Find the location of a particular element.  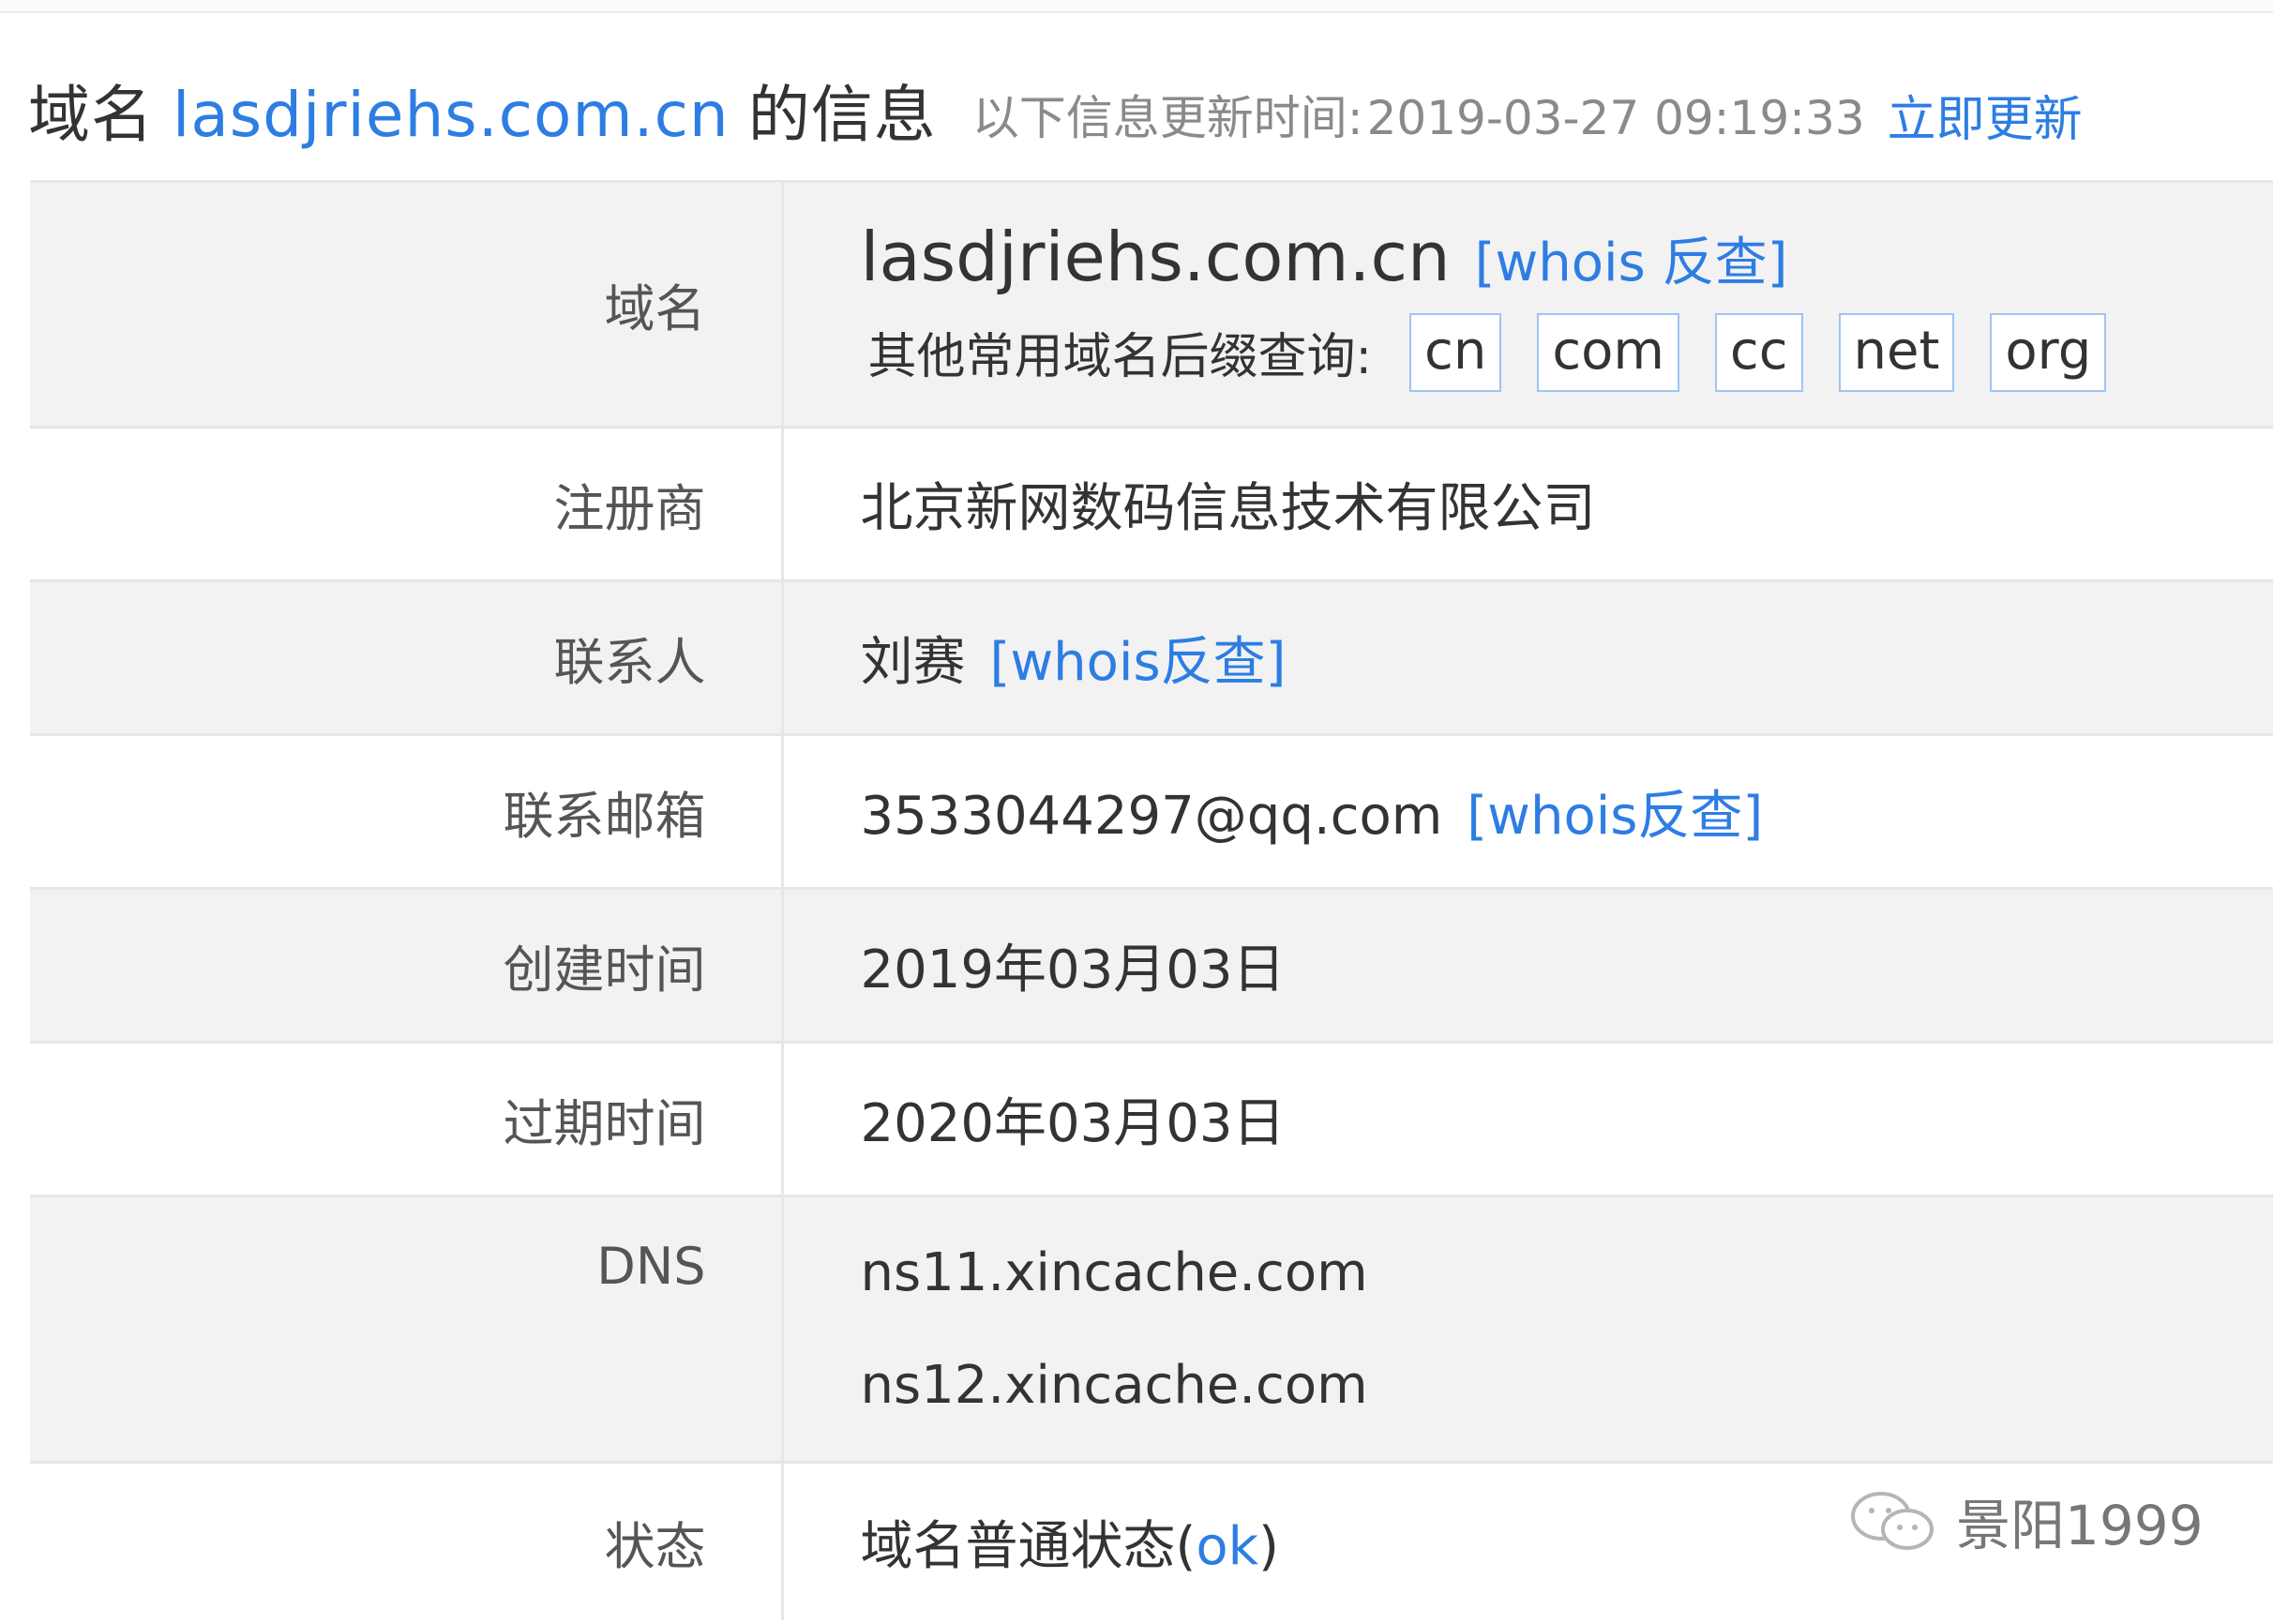

value-email: 3533044297@qq.com [whois反查] is located at coordinates (1528, 811).